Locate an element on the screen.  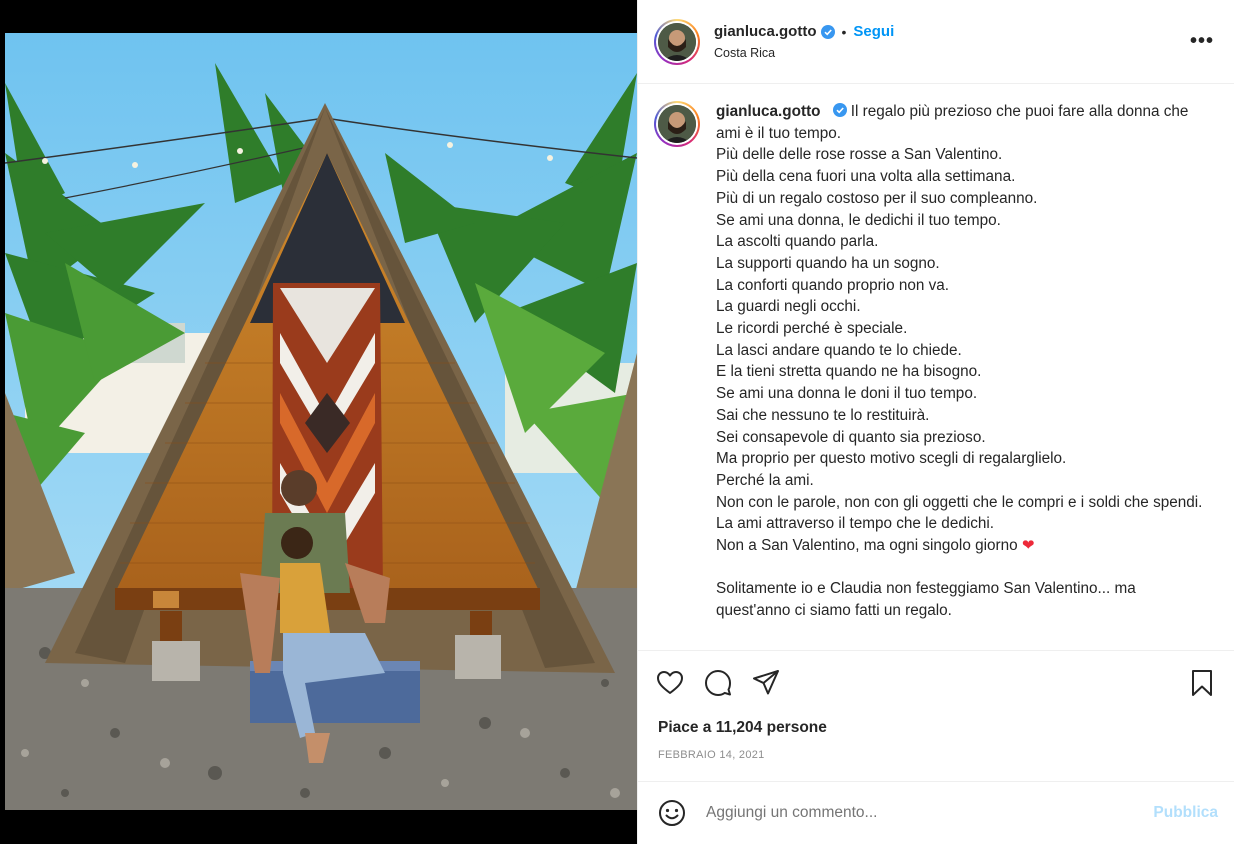
caption-line: La conforti quando proprio non va. is located at coordinates (833, 285).